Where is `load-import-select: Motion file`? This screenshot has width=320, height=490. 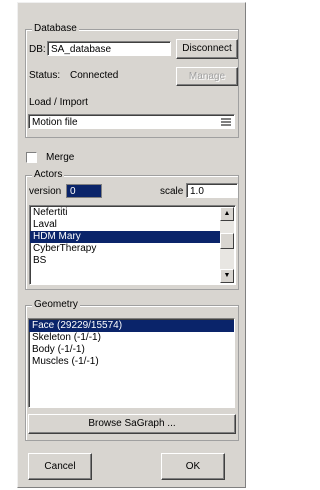 load-import-select: Motion file is located at coordinates (131, 121).